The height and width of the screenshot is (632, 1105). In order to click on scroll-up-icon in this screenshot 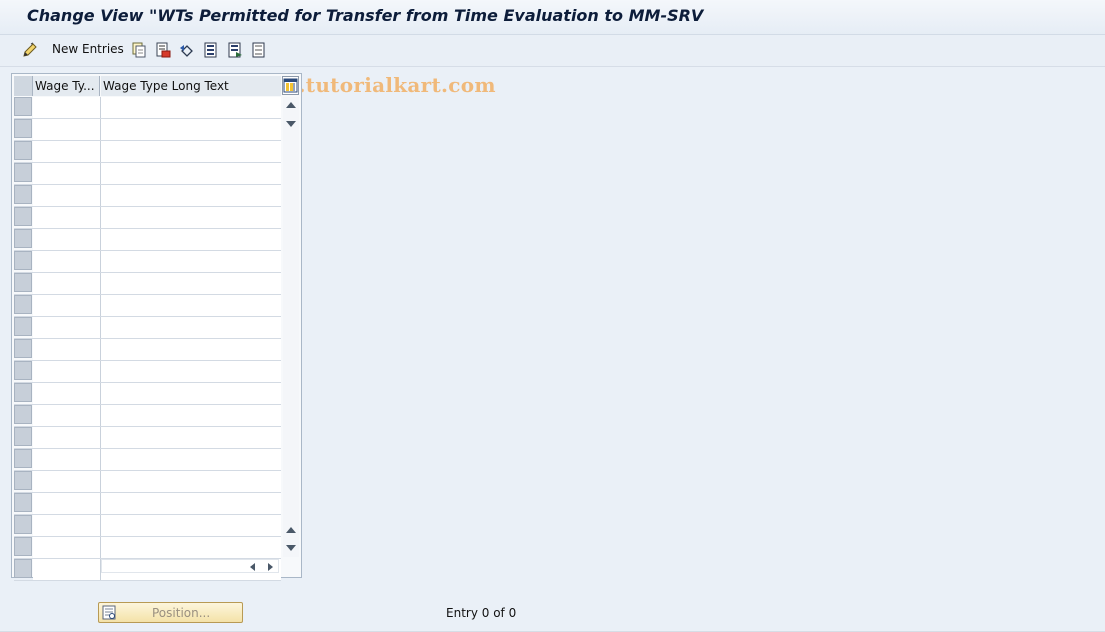, I will do `click(291, 105)`.